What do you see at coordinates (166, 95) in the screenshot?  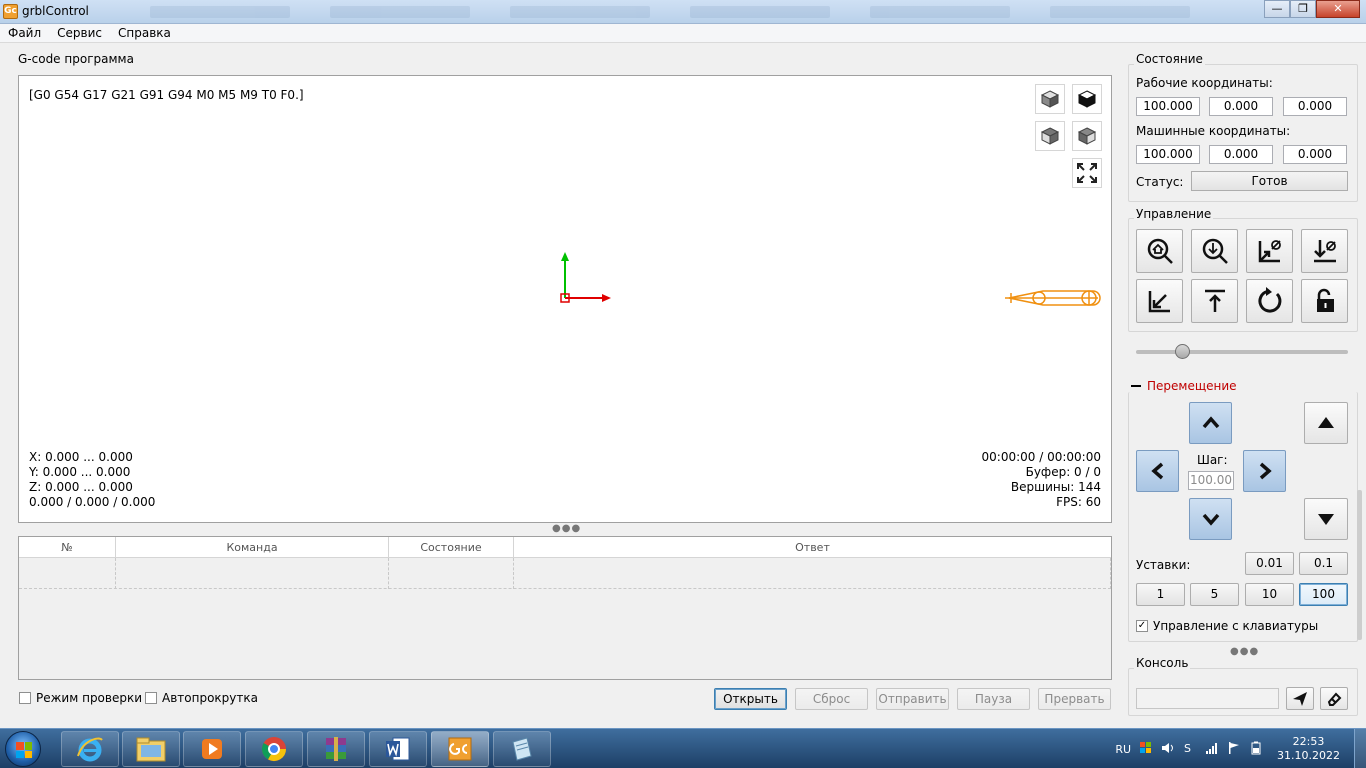 I see `parser-state: [G0 G54 G17 G21 G91 G94 M0 M5 M9 T0 F0.]` at bounding box center [166, 95].